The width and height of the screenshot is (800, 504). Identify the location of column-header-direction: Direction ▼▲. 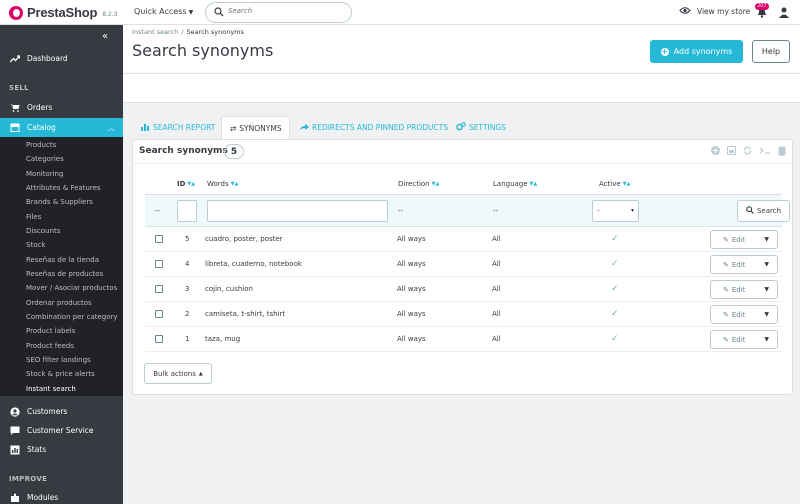
(418, 184).